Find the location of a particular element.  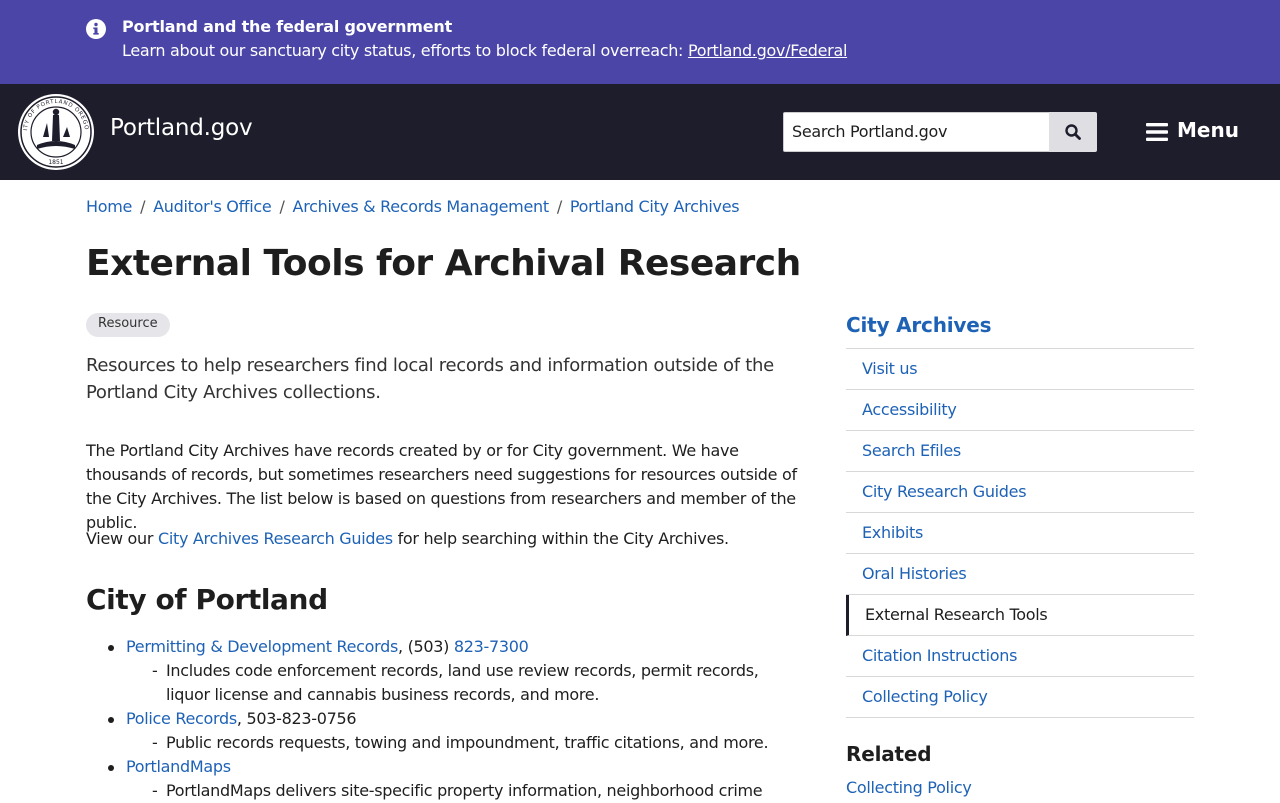

related-heading: Related is located at coordinates (889, 754).